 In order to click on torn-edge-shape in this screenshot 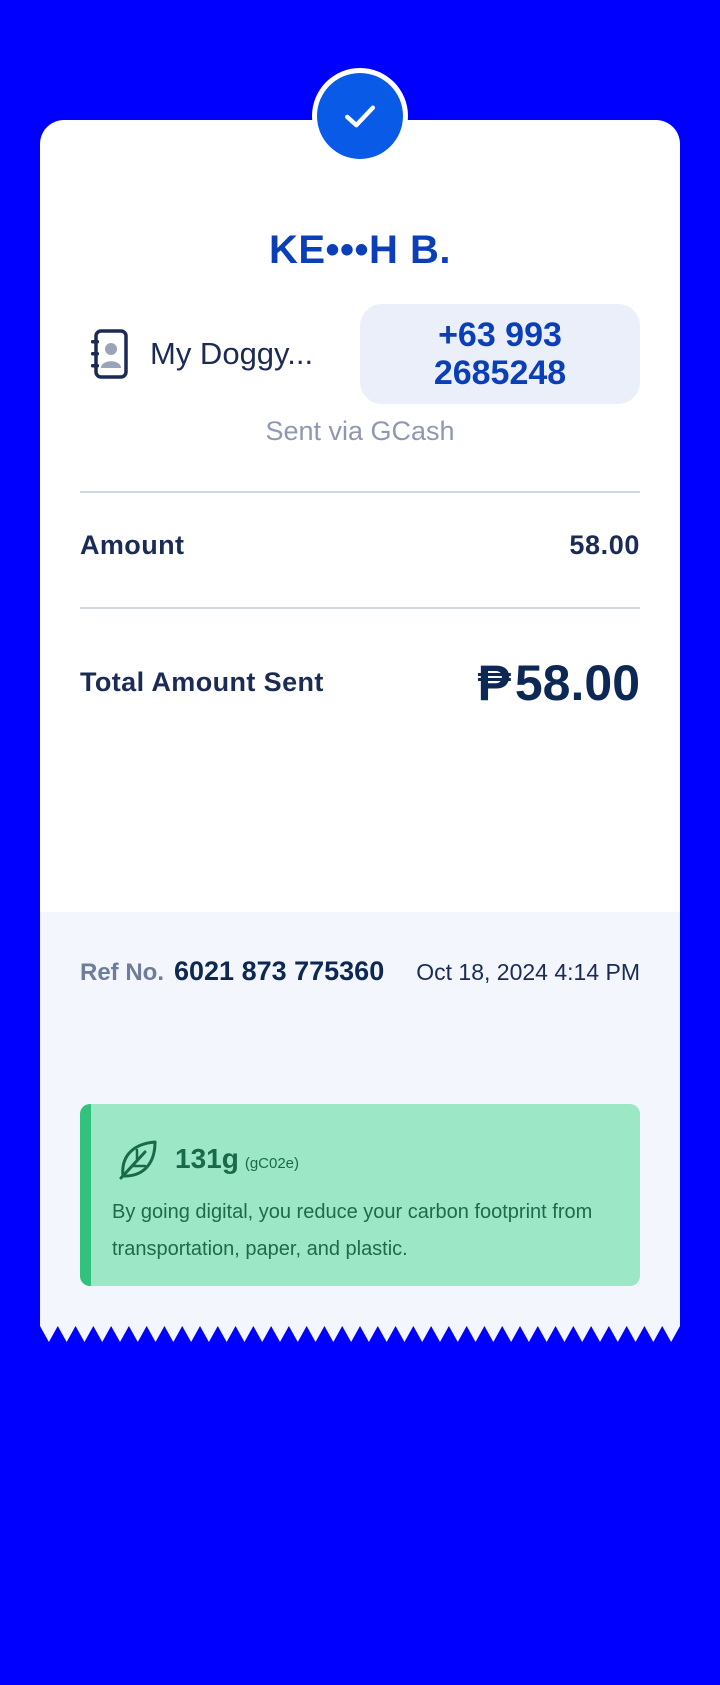, I will do `click(360, 1331)`.